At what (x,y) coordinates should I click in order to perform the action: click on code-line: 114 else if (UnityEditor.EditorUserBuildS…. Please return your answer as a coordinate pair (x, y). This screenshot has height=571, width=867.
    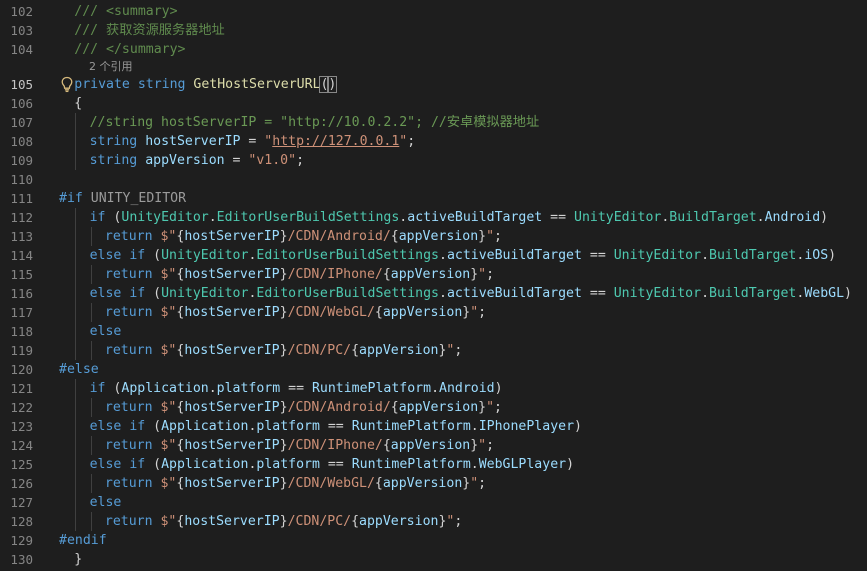
    Looking at the image, I should click on (433, 255).